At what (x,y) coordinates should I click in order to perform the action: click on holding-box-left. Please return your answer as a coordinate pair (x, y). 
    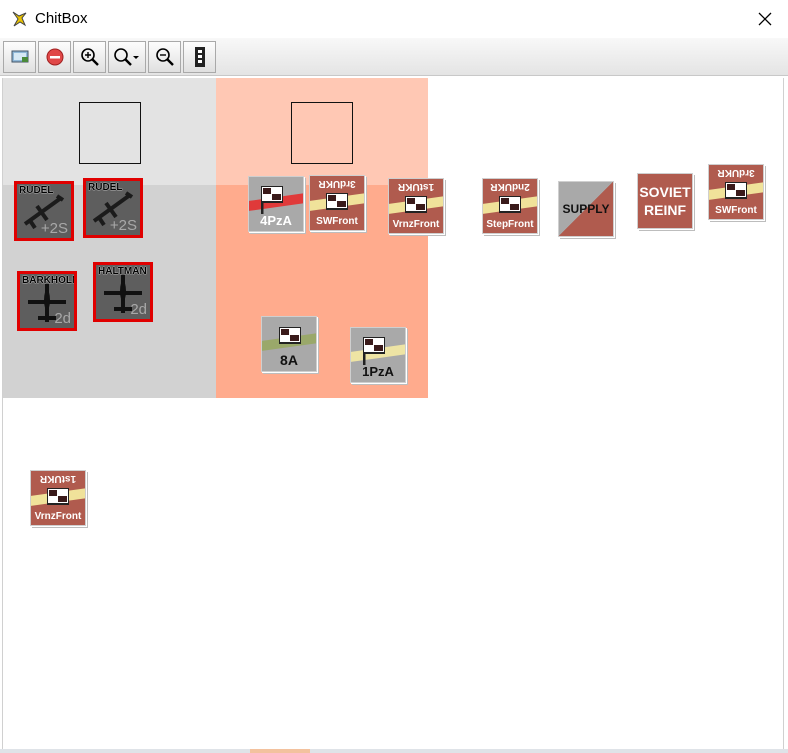
    Looking at the image, I should click on (110, 133).